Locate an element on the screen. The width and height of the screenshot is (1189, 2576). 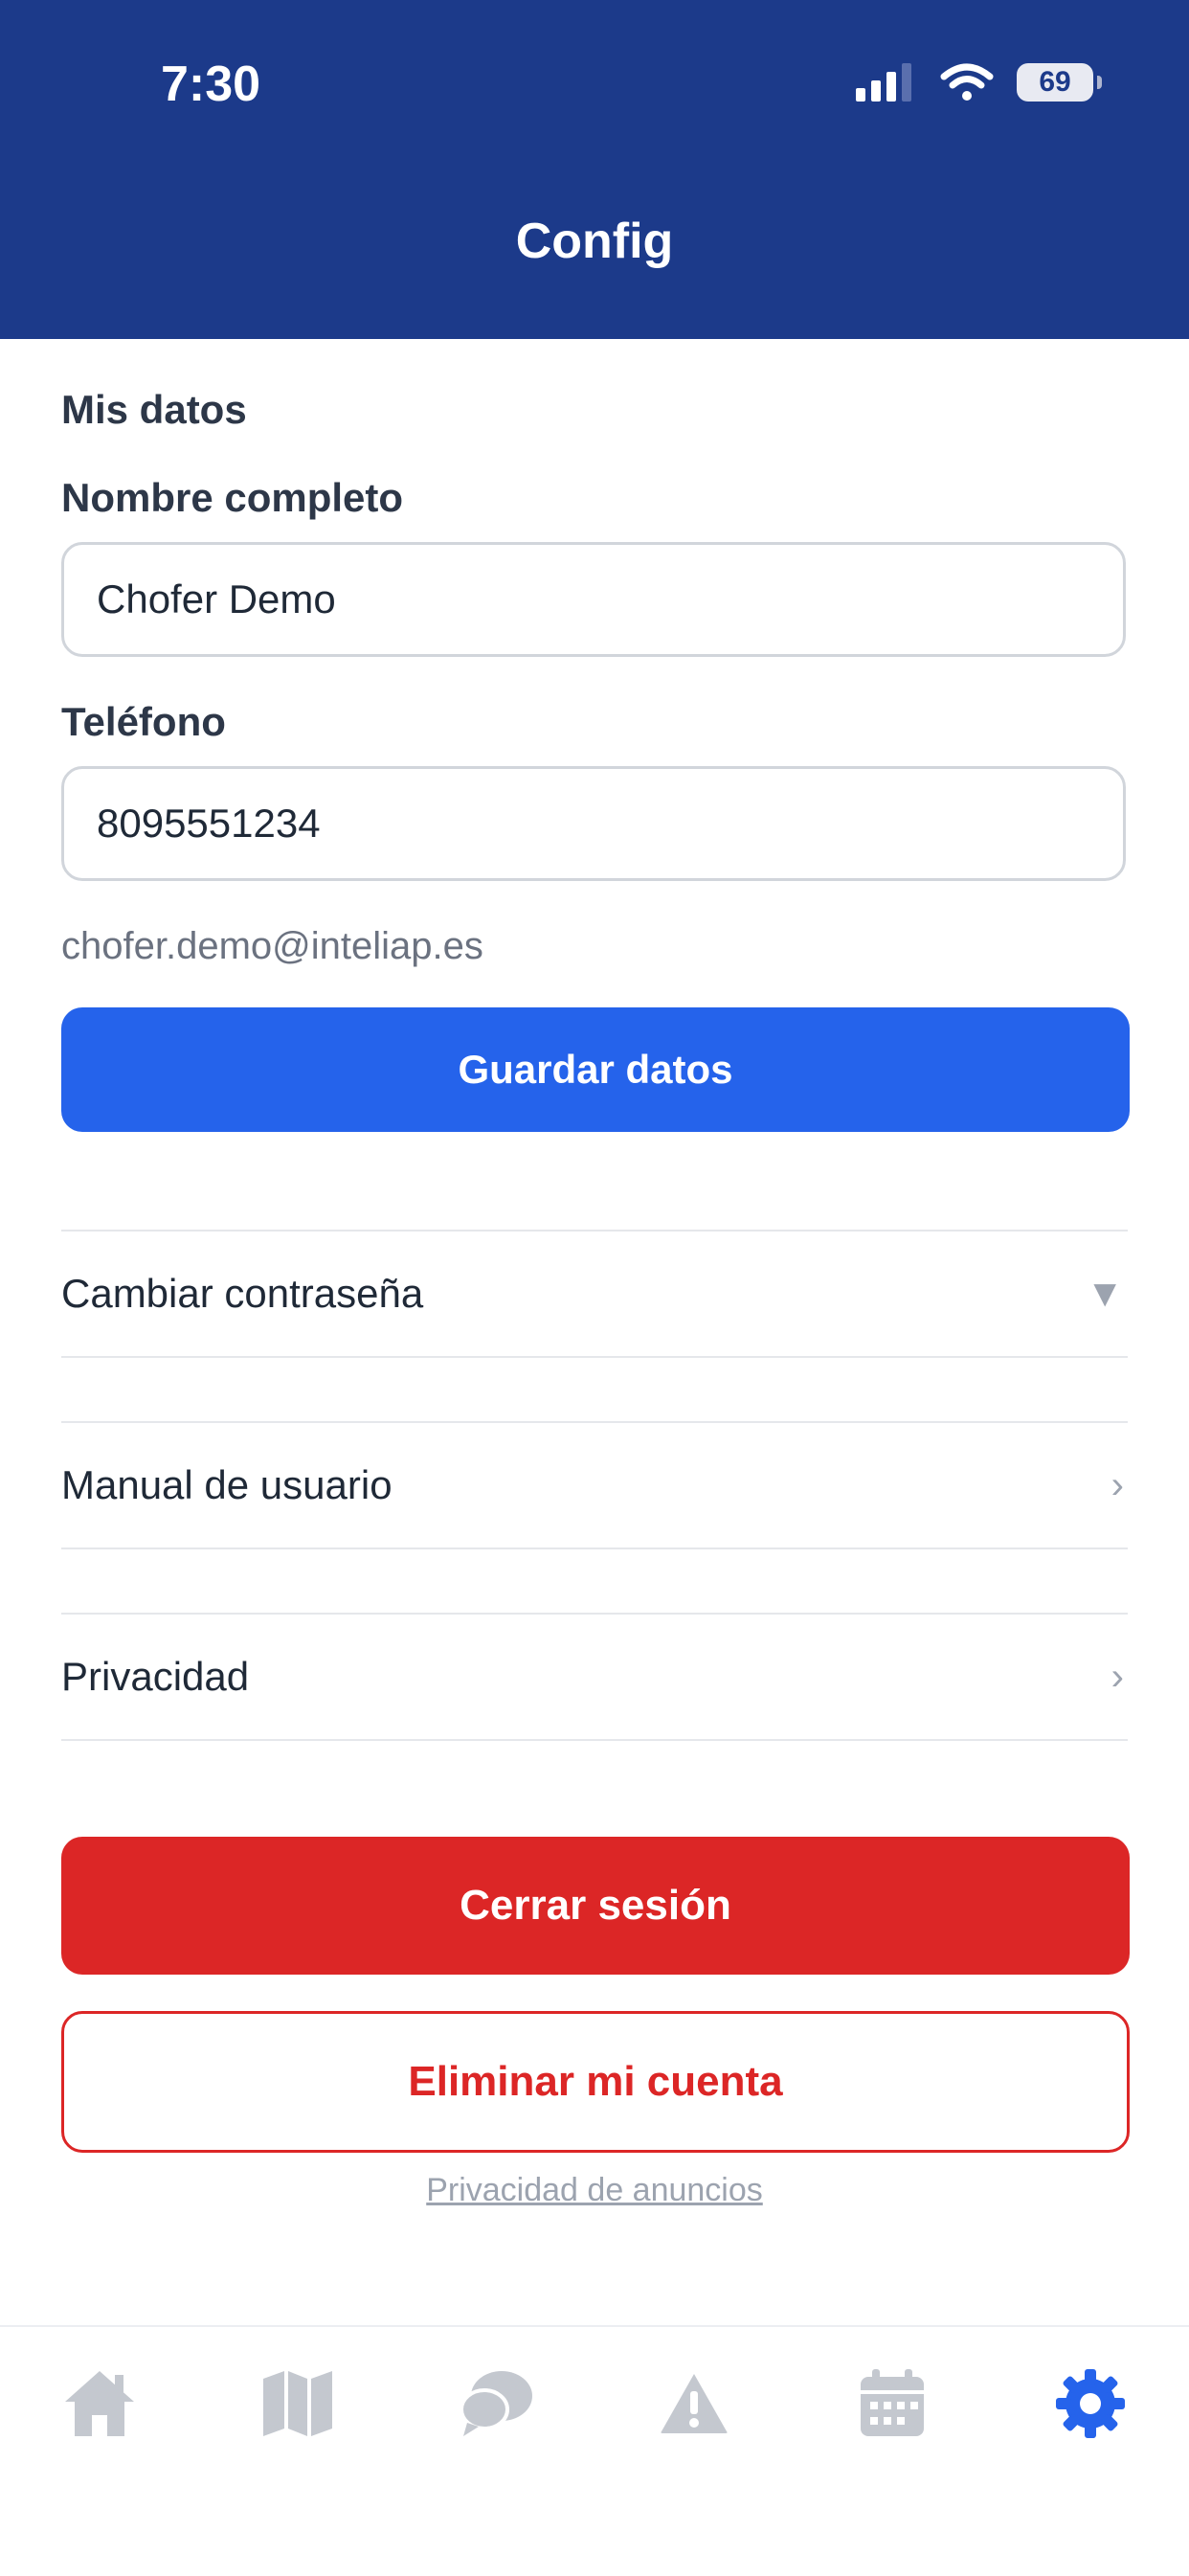
tab-calendar is located at coordinates (892, 2403).